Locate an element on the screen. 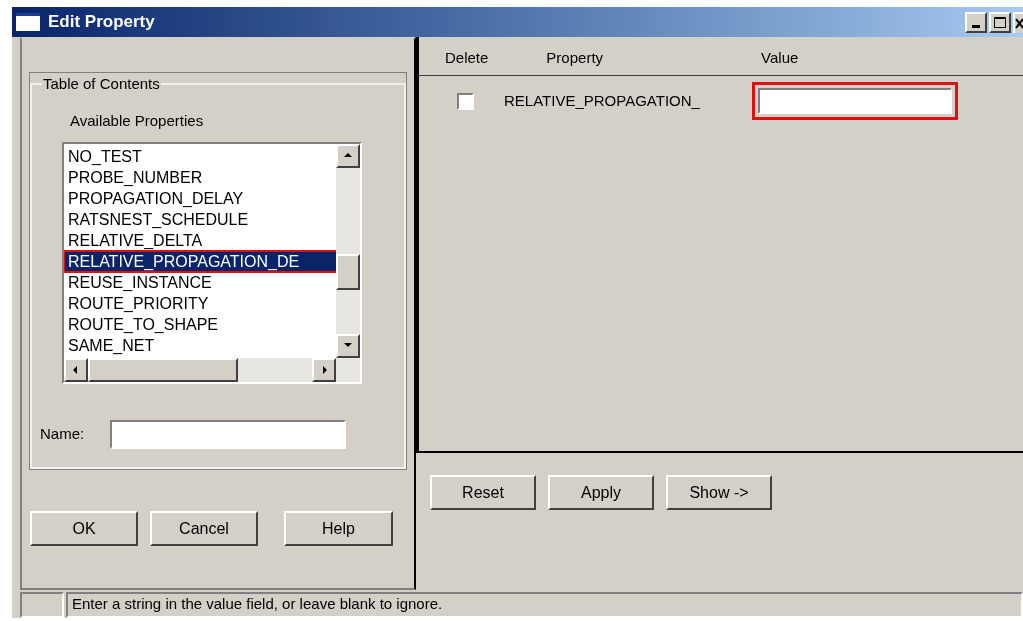 The width and height of the screenshot is (1023, 621). list-item: SAME_NET is located at coordinates (200, 345).